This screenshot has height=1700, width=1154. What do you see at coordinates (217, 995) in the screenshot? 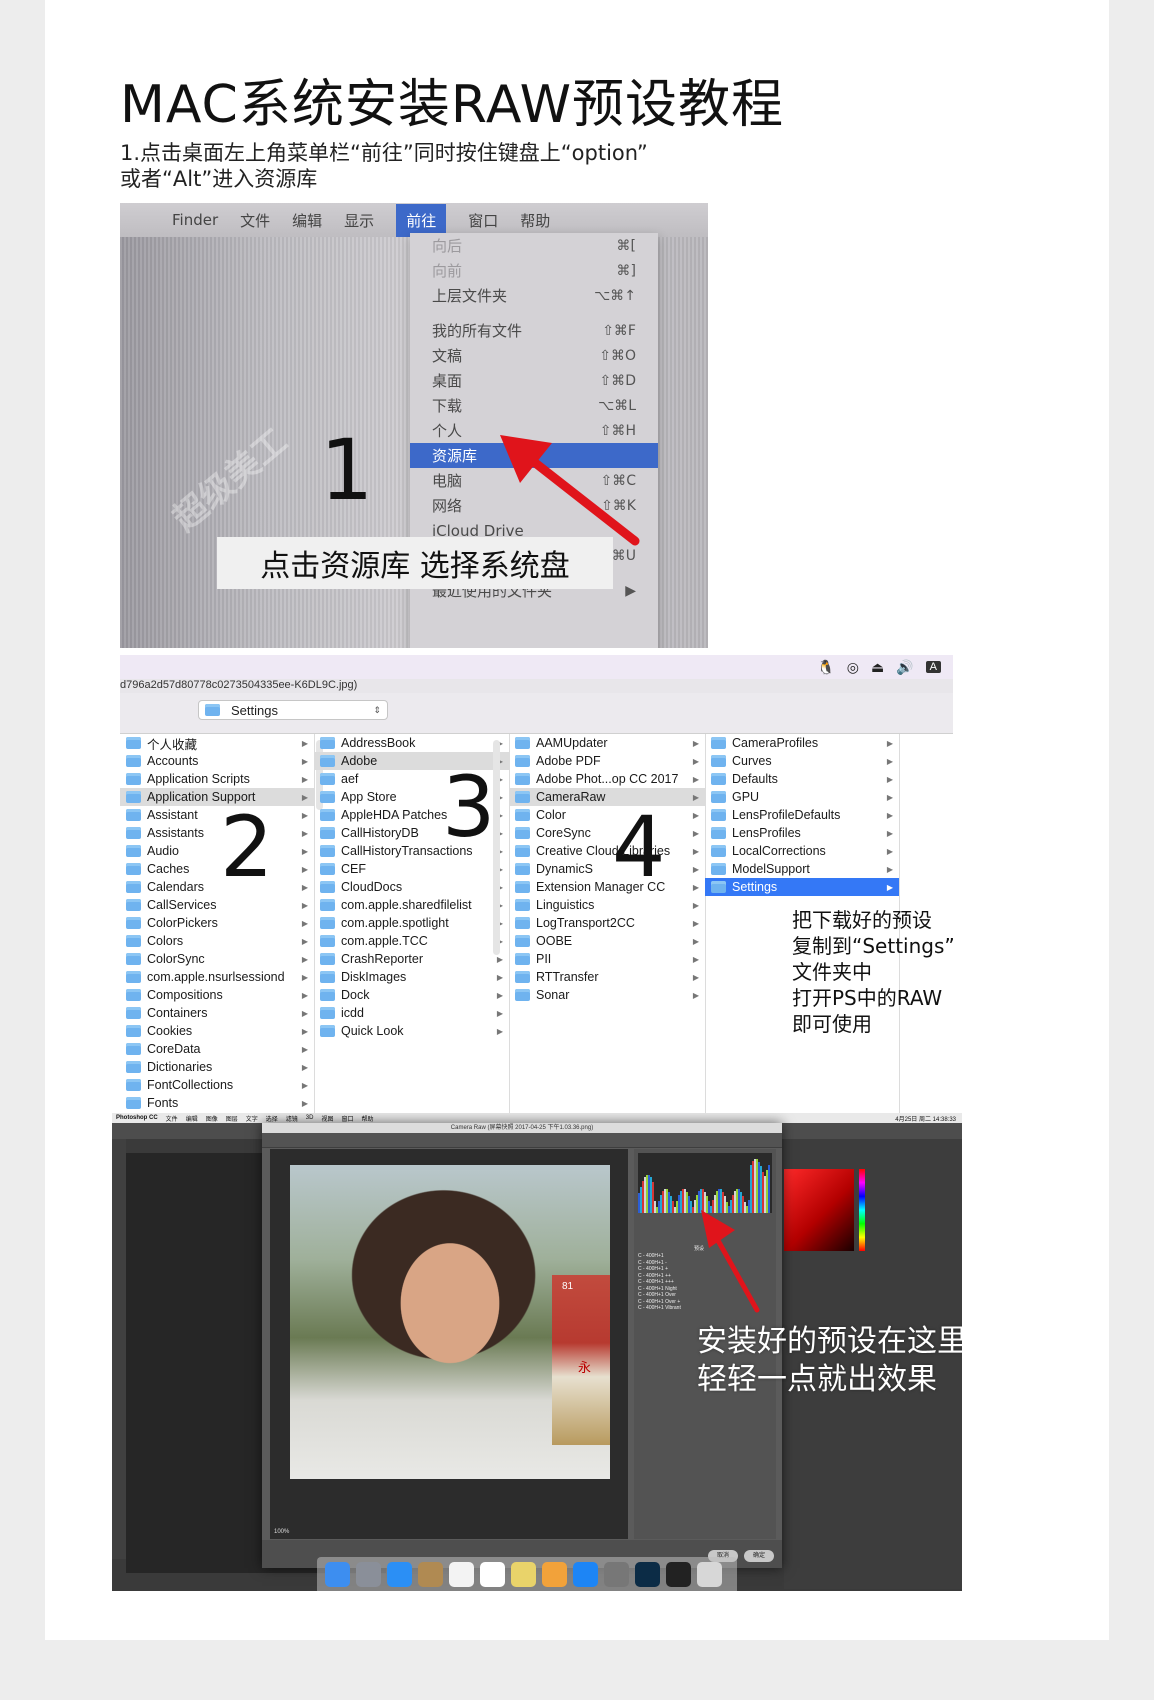
I see `folder-row: Compositions ▶` at bounding box center [217, 995].